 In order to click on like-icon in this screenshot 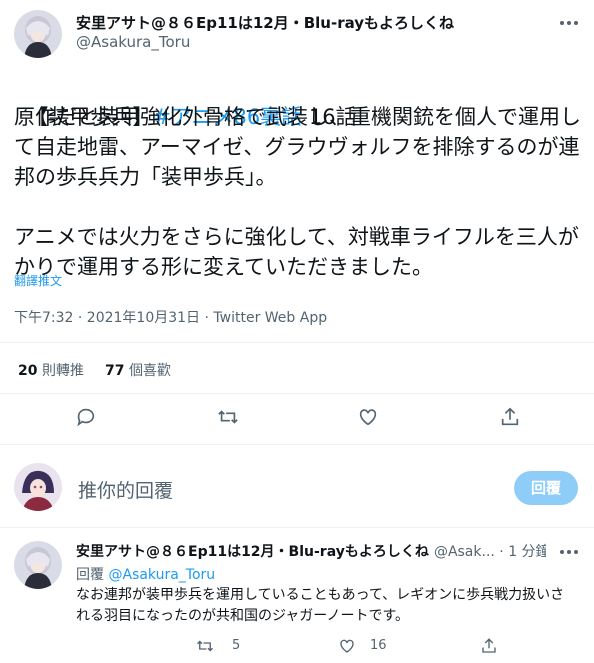, I will do `click(368, 417)`.